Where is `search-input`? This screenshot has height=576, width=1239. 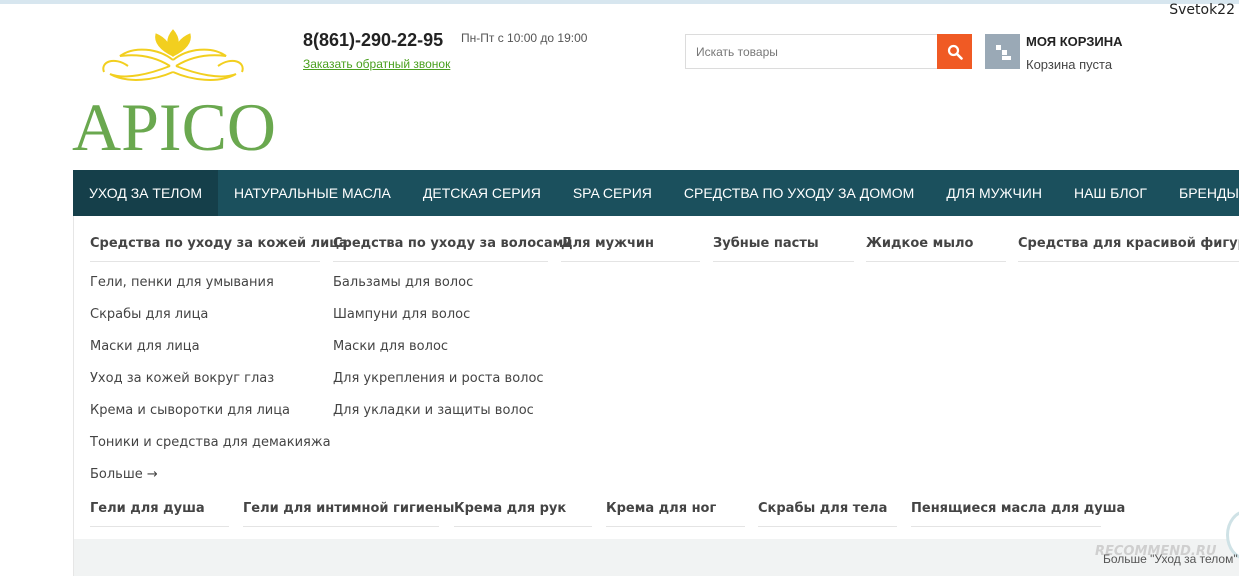
search-input is located at coordinates (811, 51).